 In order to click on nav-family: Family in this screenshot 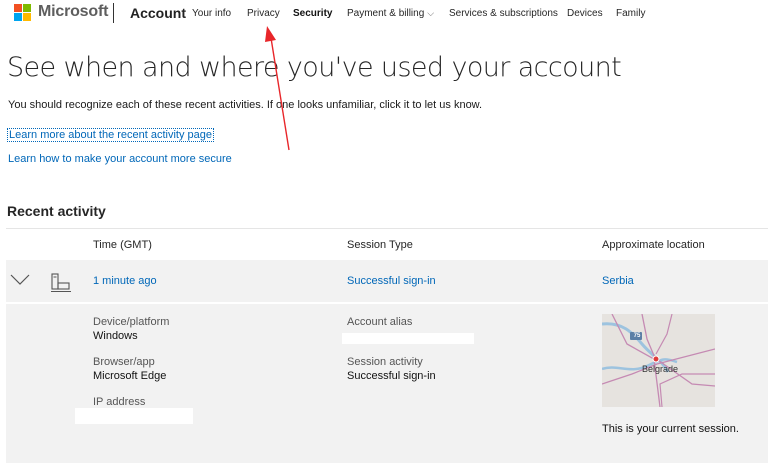, I will do `click(630, 13)`.